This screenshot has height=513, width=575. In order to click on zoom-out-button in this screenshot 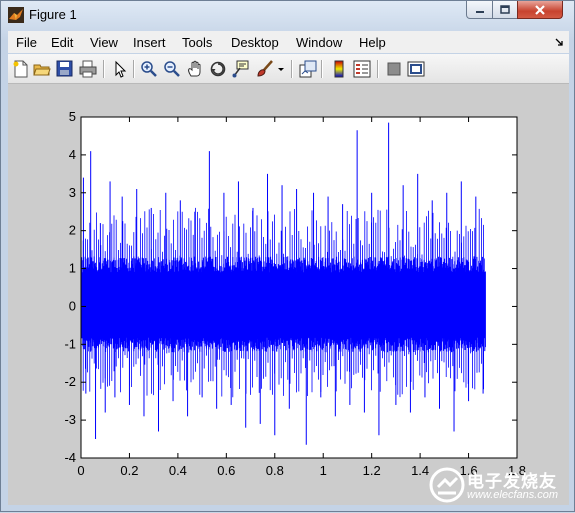, I will do `click(172, 69)`.